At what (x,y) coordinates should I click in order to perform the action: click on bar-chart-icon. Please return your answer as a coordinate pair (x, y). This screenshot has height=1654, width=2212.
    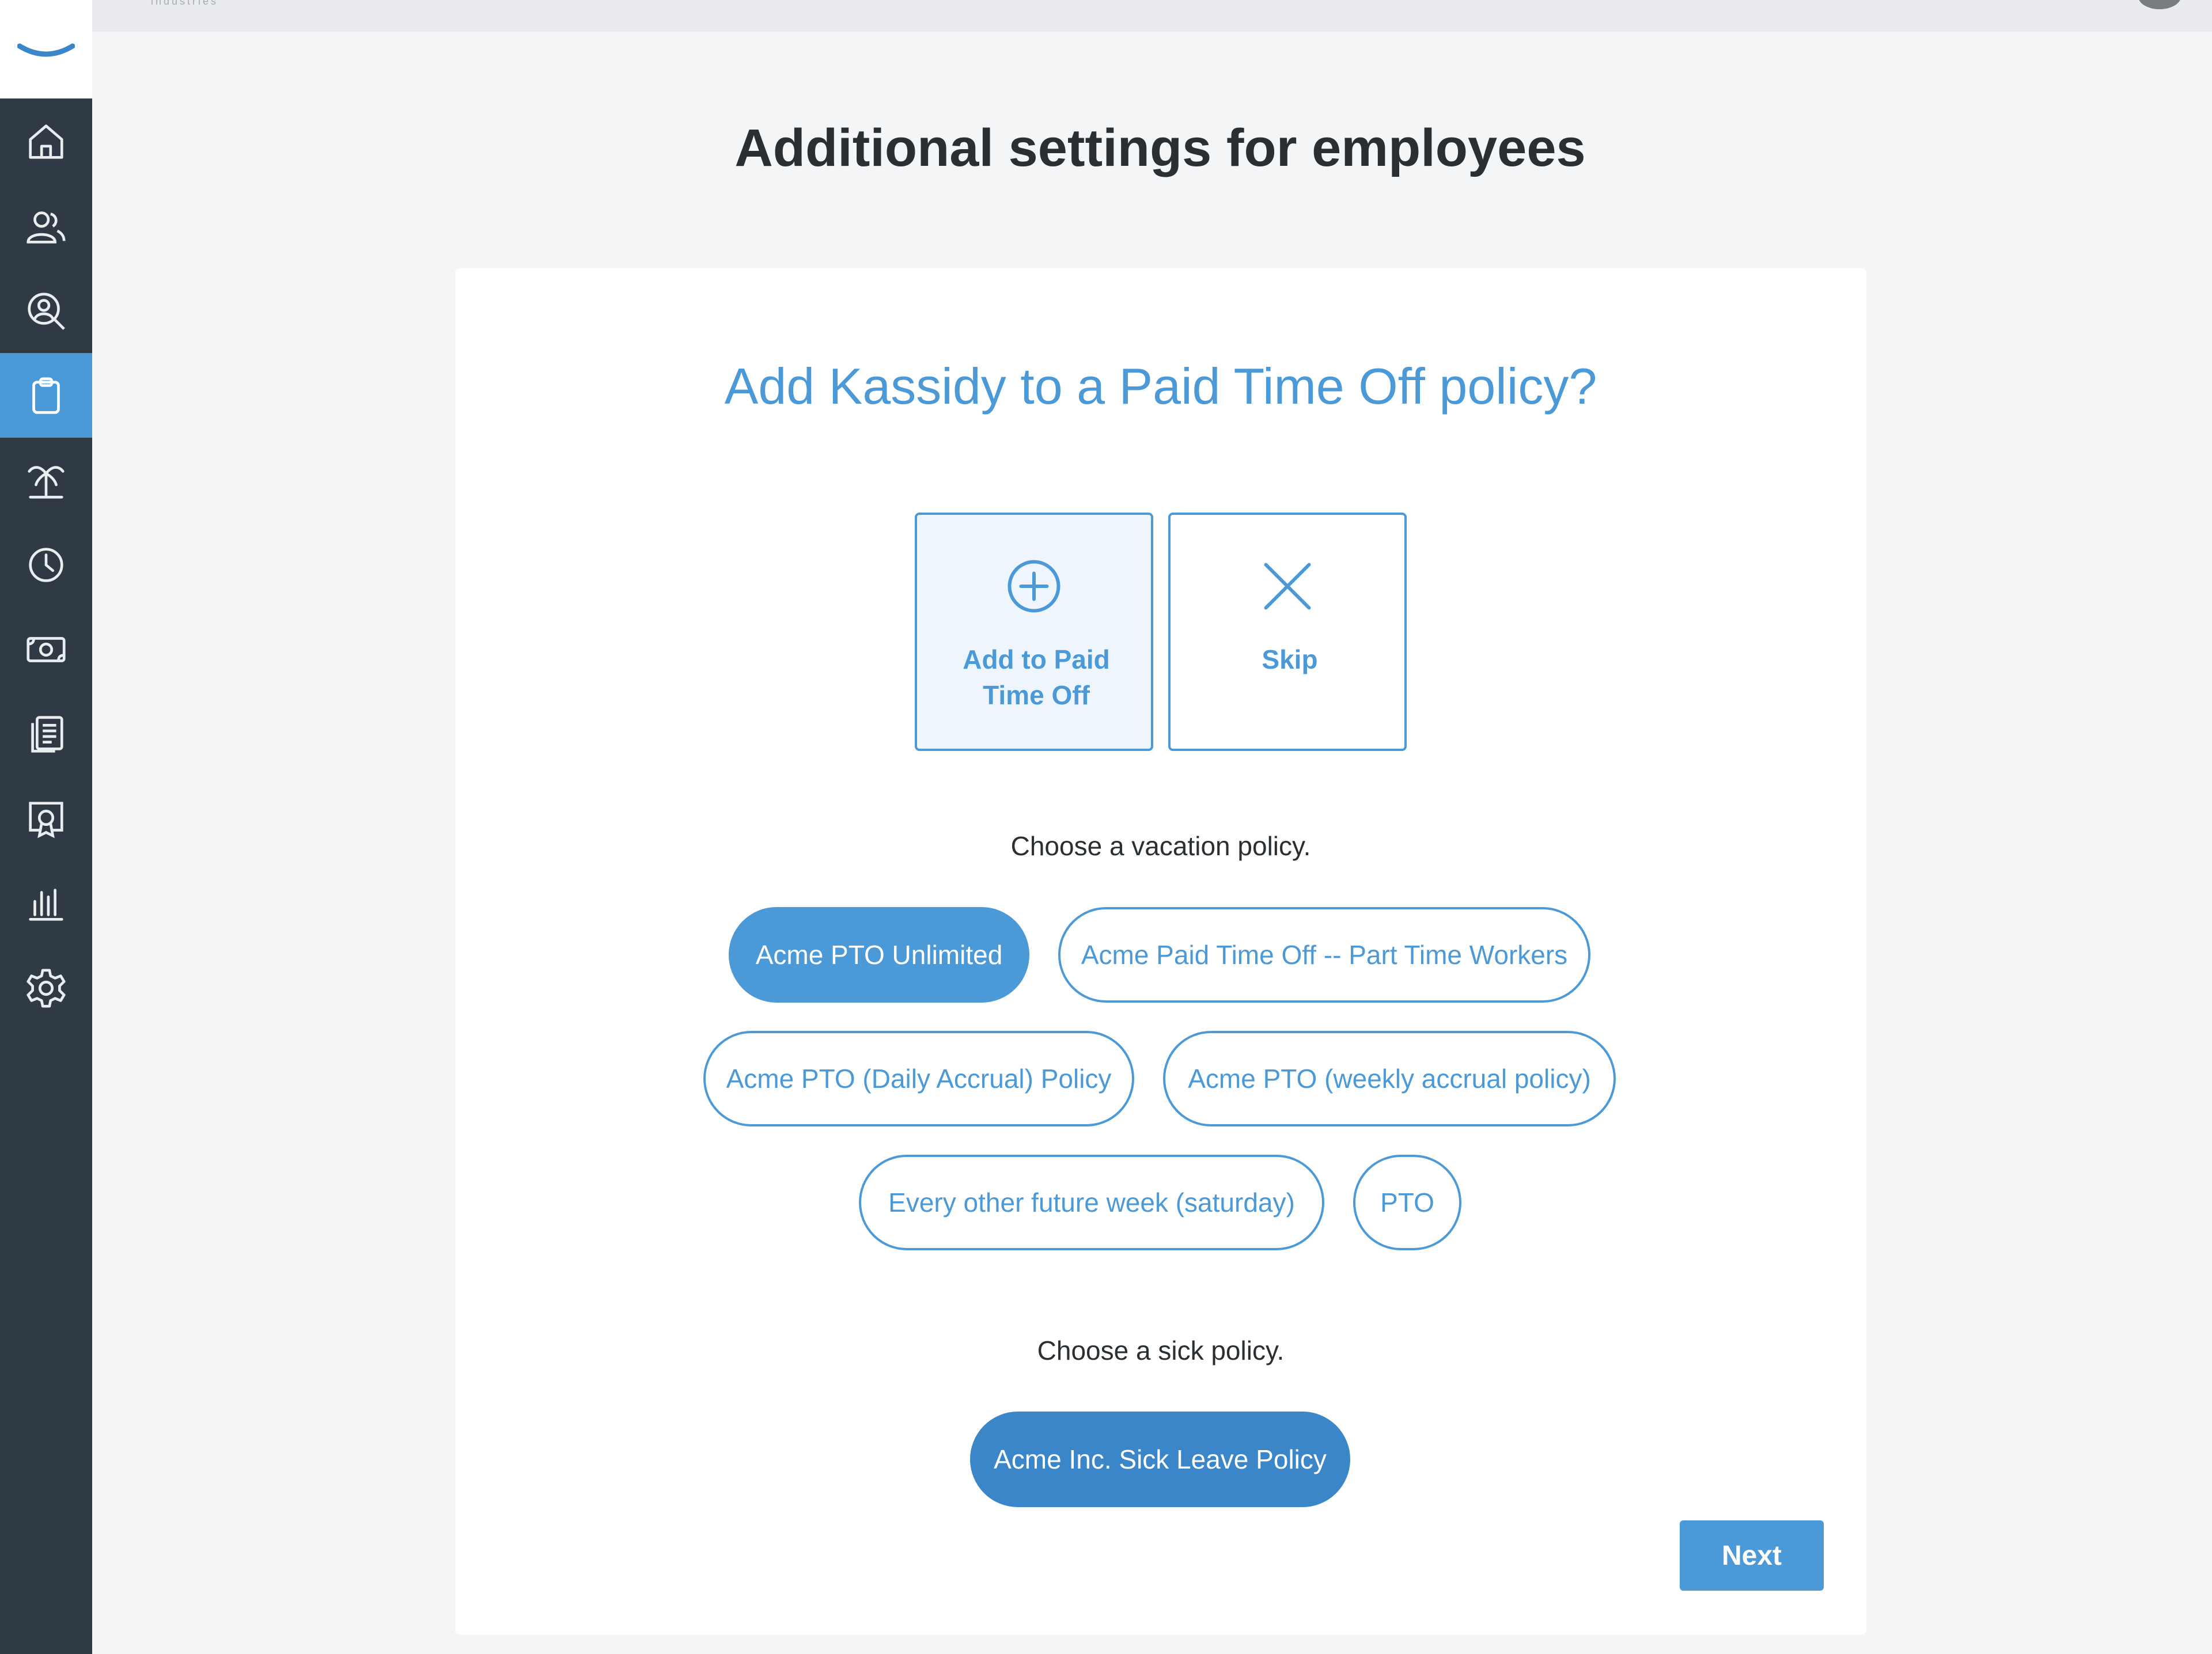
    Looking at the image, I should click on (46, 904).